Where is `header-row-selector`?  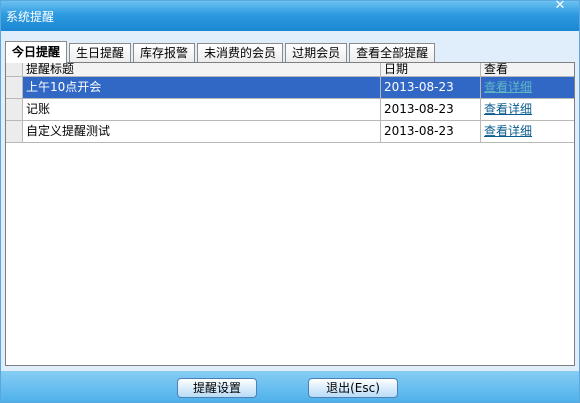
header-row-selector is located at coordinates (14, 70).